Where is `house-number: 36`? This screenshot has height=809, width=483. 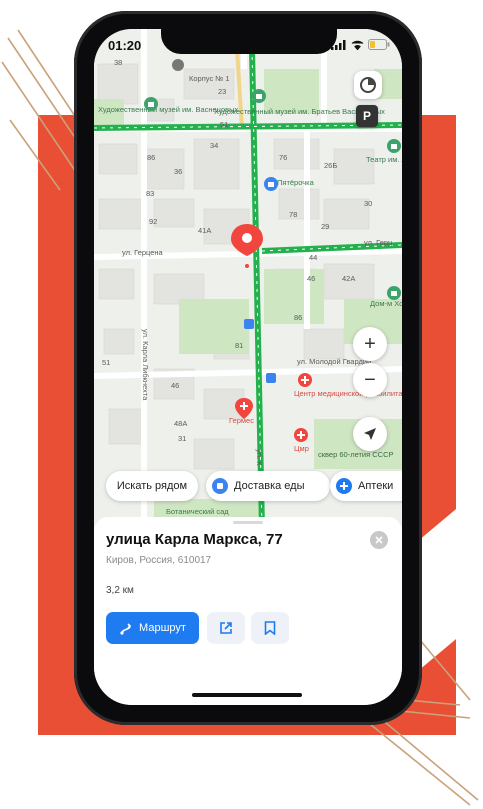
house-number: 36 is located at coordinates (178, 171).